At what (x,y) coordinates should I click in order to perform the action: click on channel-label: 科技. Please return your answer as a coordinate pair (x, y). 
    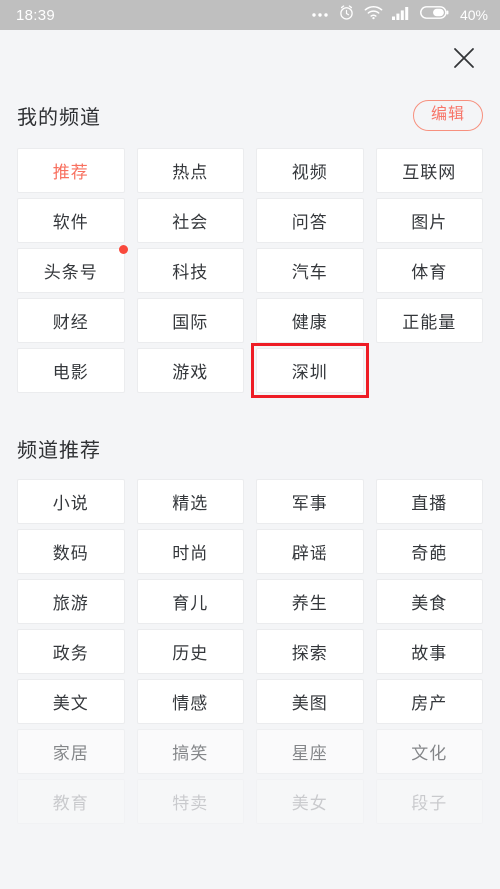
    Looking at the image, I should click on (190, 272).